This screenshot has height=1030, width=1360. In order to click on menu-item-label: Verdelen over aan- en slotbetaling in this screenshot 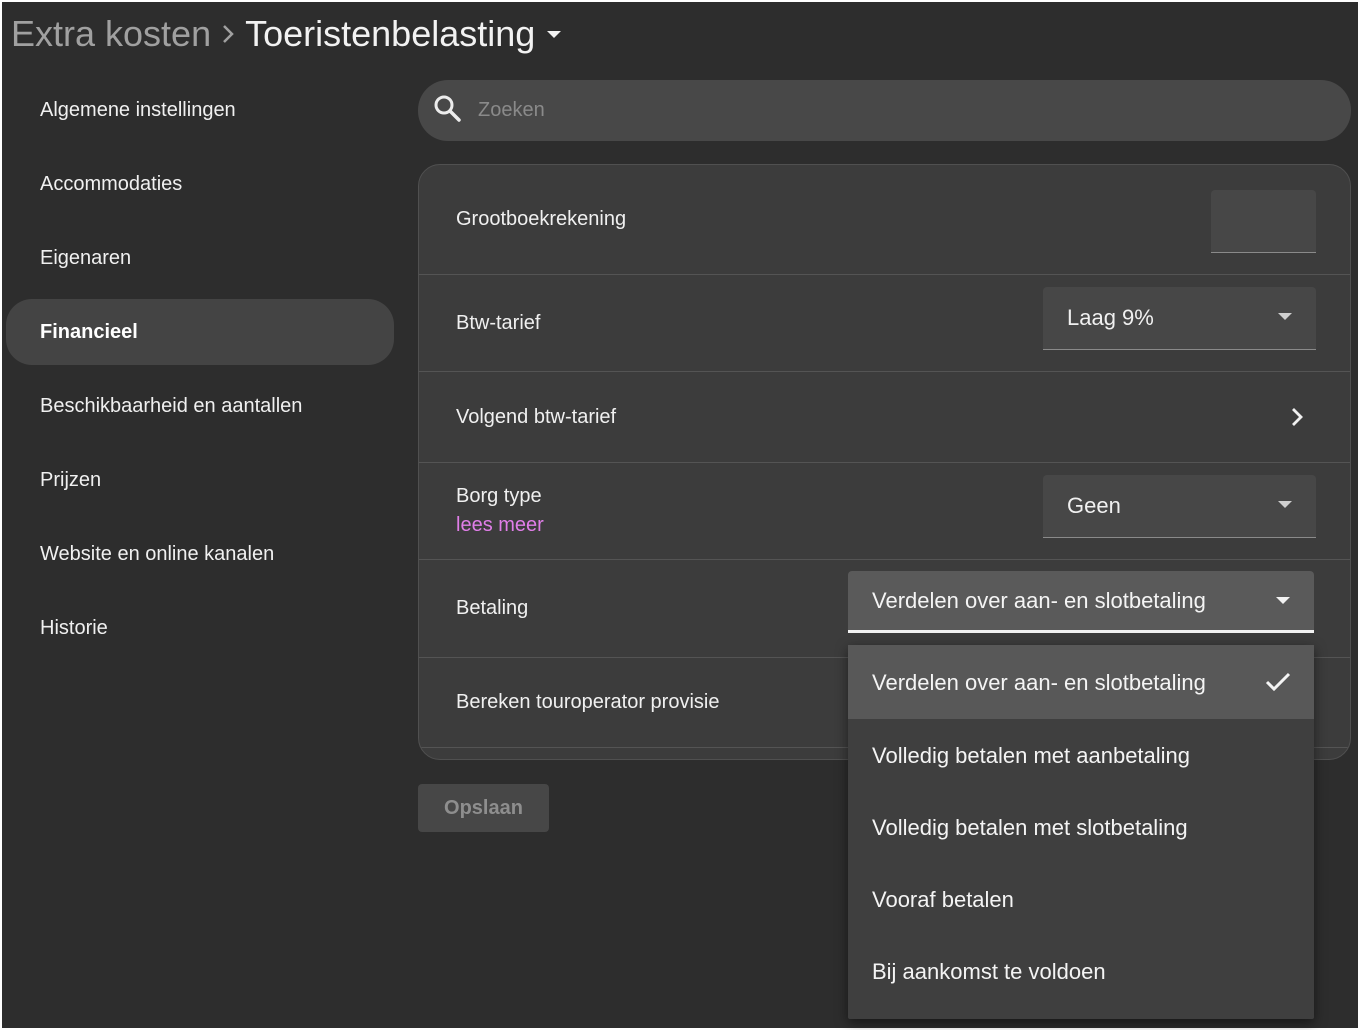, I will do `click(1039, 682)`.